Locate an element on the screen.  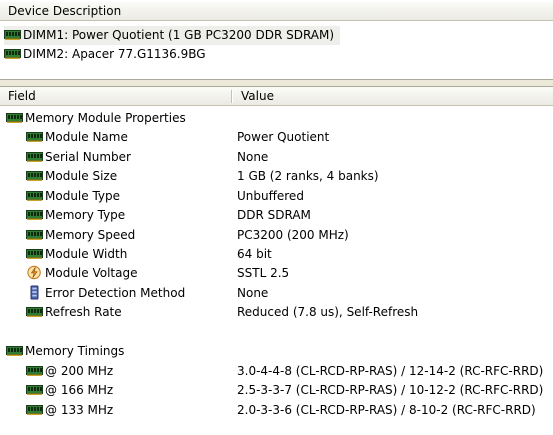
field-column-header: Field is located at coordinates (116, 96).